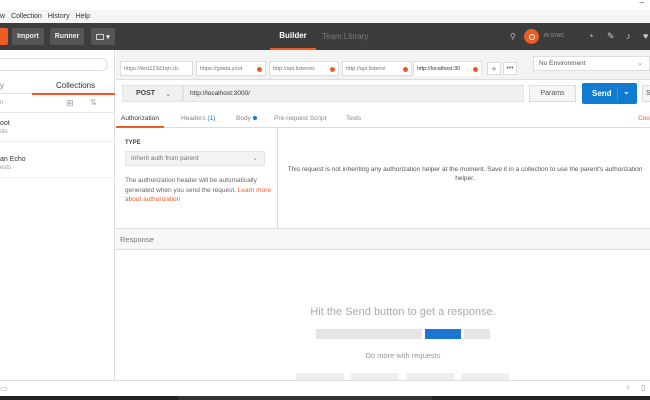 Image resolution: width=650 pixels, height=400 pixels. What do you see at coordinates (325, 16) in the screenshot?
I see `menu-bar: w Collection History Help` at bounding box center [325, 16].